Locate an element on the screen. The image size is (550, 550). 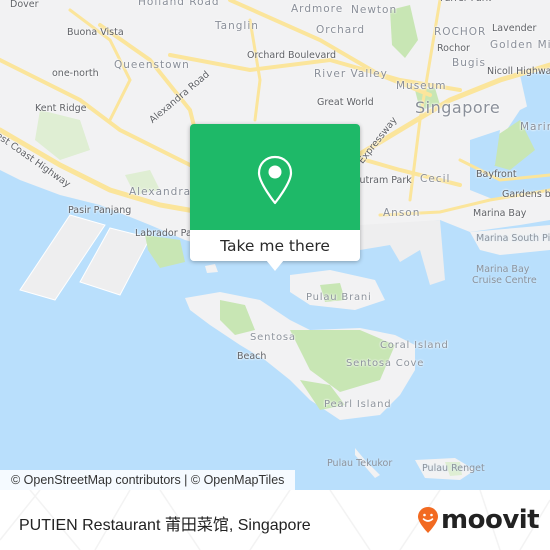
take-me-there-button: Take me there is located at coordinates (275, 245).